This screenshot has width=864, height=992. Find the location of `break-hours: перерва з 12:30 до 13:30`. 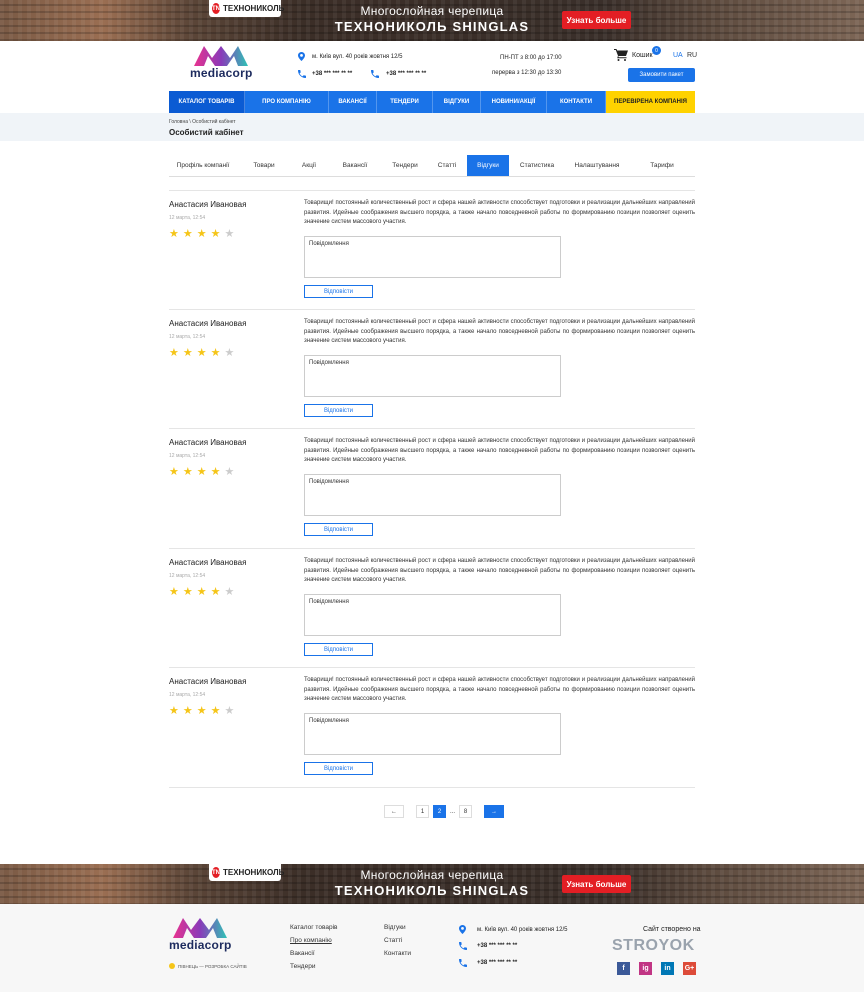

break-hours: перерва з 12:30 до 13:30 is located at coordinates (527, 73).